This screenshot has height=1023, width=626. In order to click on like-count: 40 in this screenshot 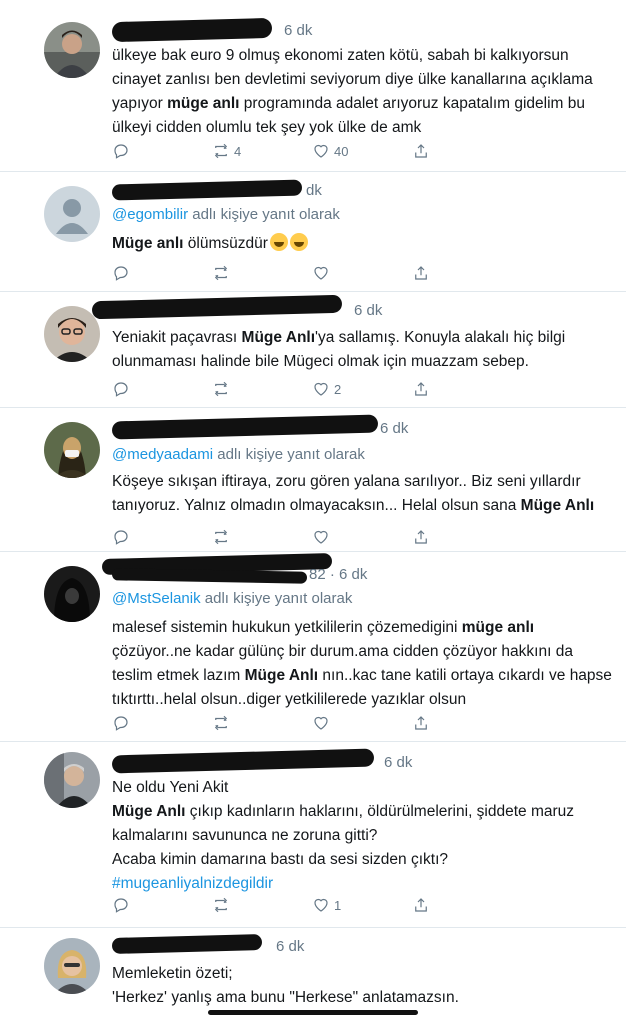, I will do `click(341, 151)`.